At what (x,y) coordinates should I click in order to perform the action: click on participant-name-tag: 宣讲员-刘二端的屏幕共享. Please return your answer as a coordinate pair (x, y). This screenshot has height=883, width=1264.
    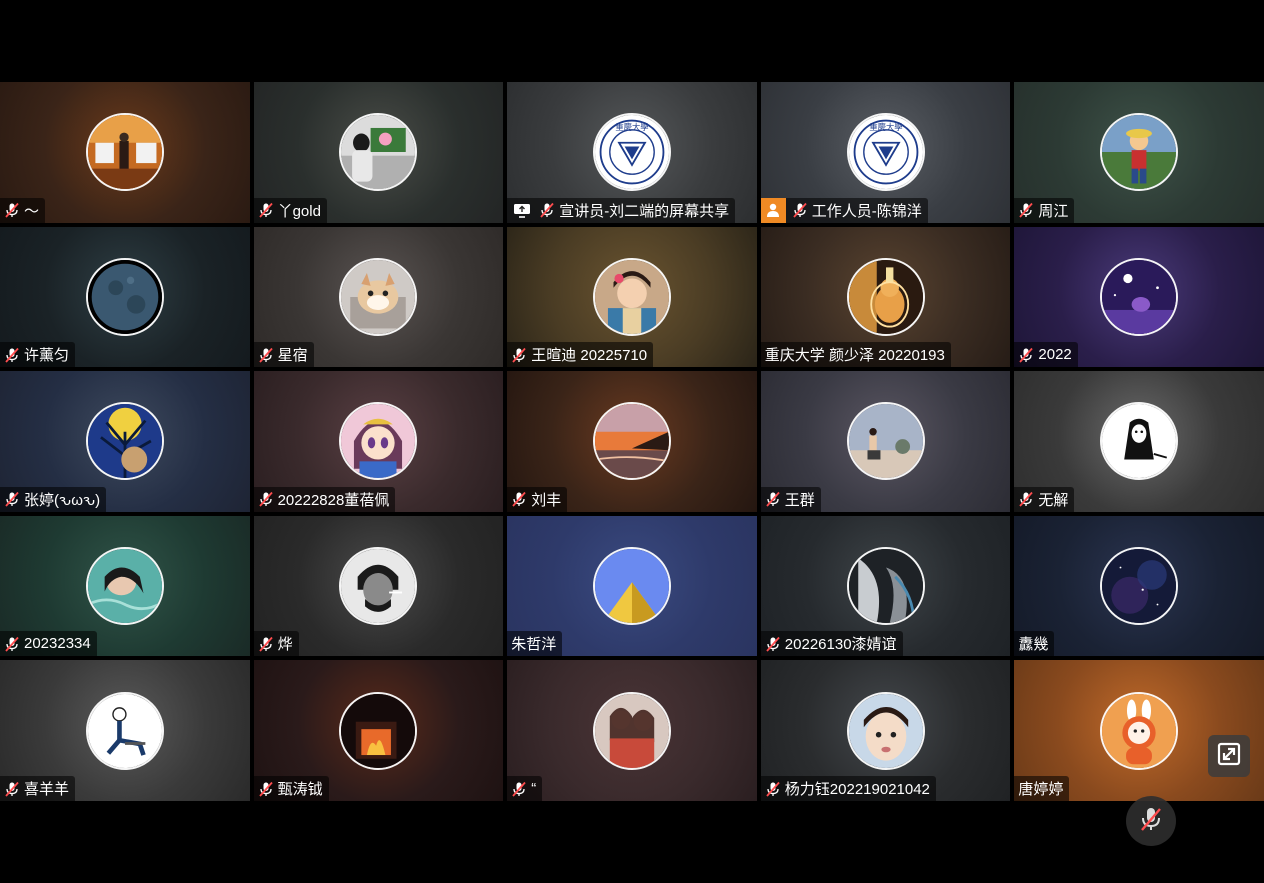
    Looking at the image, I should click on (621, 210).